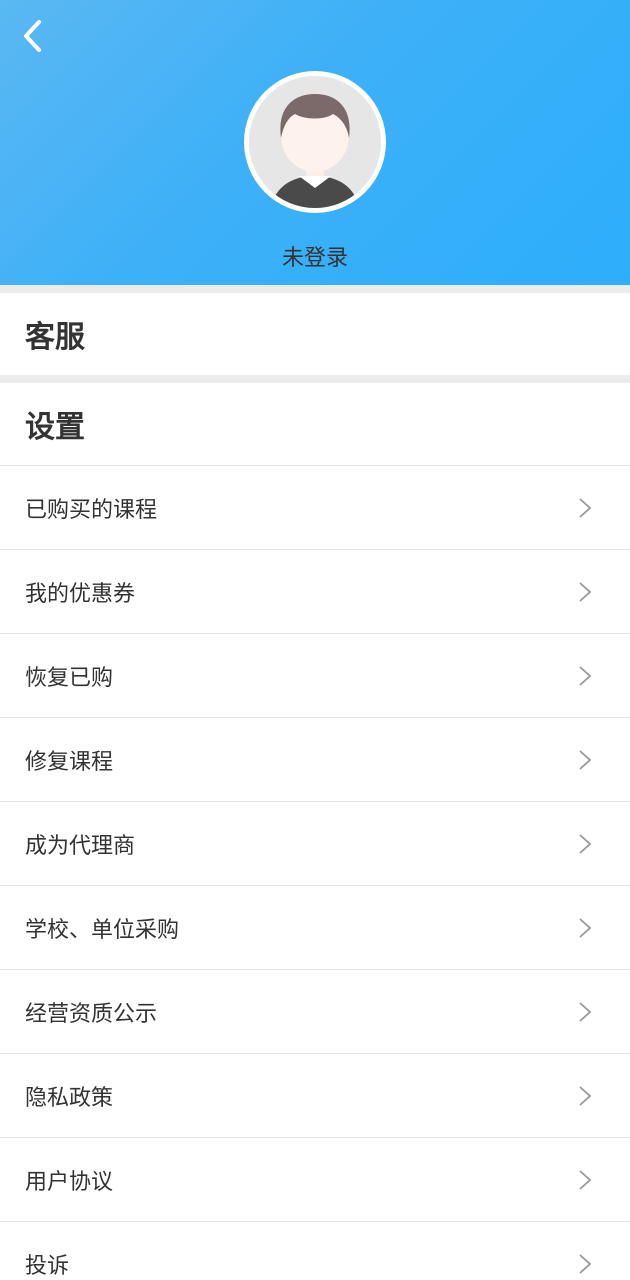 The width and height of the screenshot is (630, 1280). I want to click on menu-item-label: 修复课程, so click(69, 762).